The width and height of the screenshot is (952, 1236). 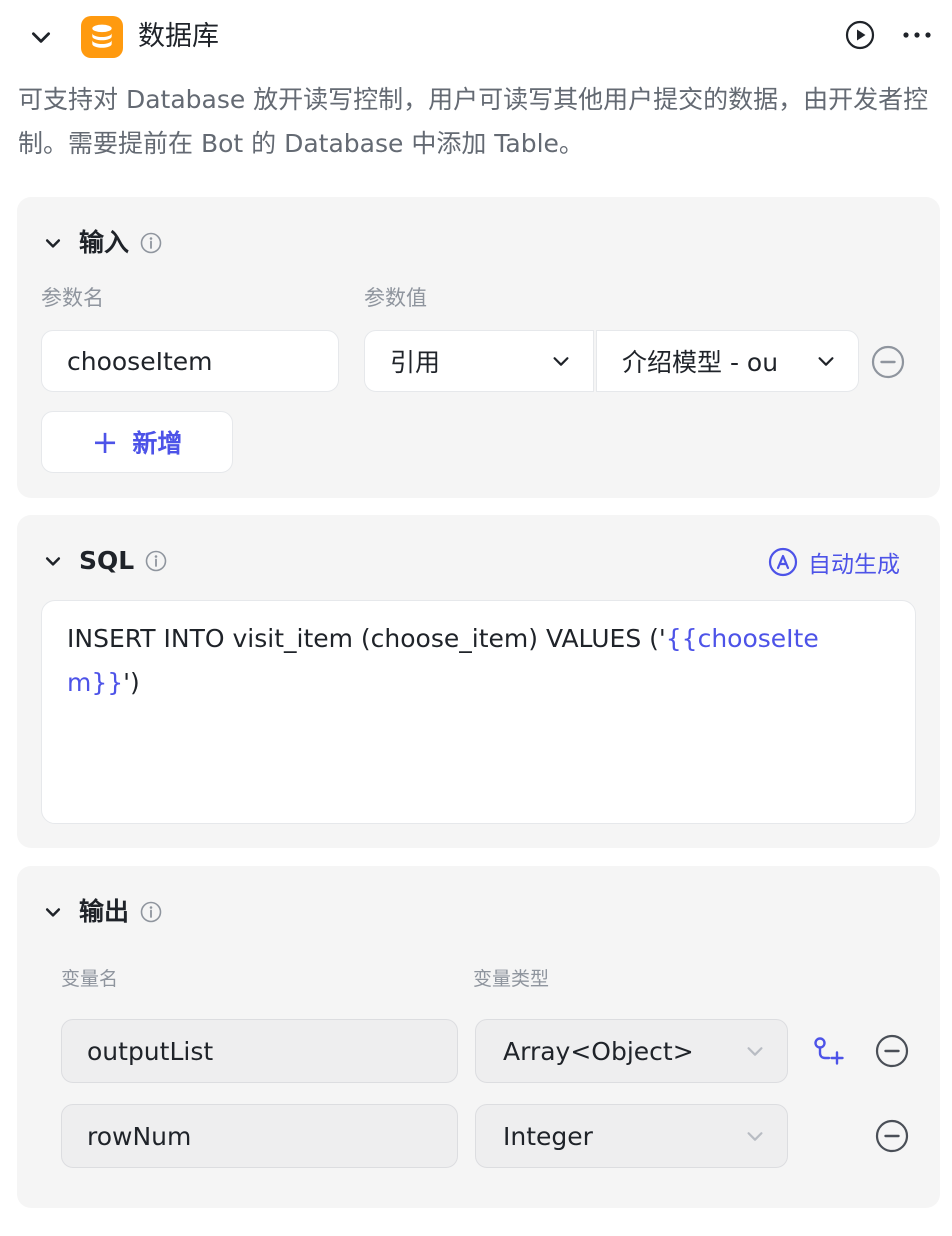 What do you see at coordinates (178, 36) in the screenshot?
I see `node-title: 数据库` at bounding box center [178, 36].